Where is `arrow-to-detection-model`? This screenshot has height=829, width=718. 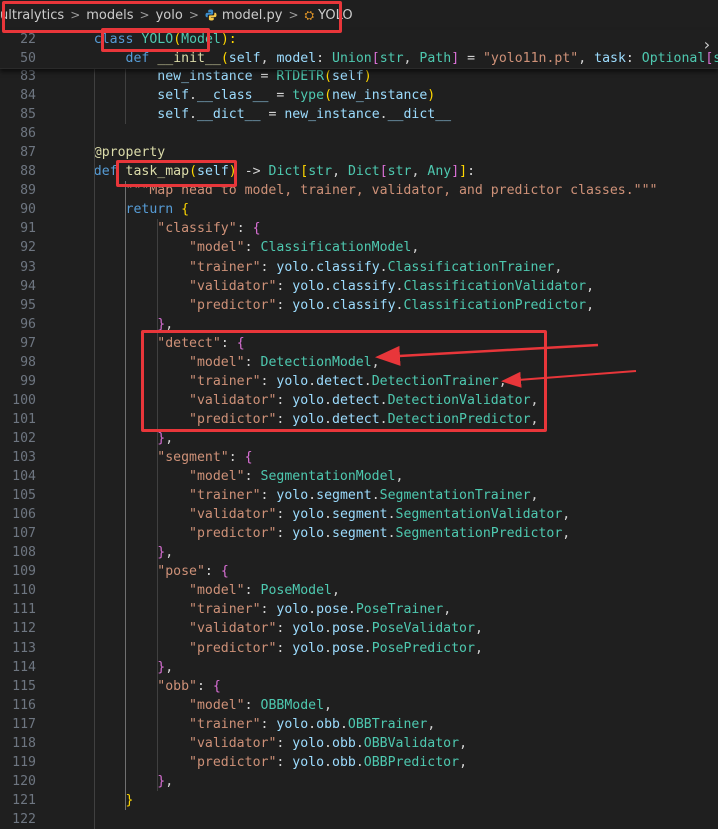 arrow-to-detection-model is located at coordinates (487, 354).